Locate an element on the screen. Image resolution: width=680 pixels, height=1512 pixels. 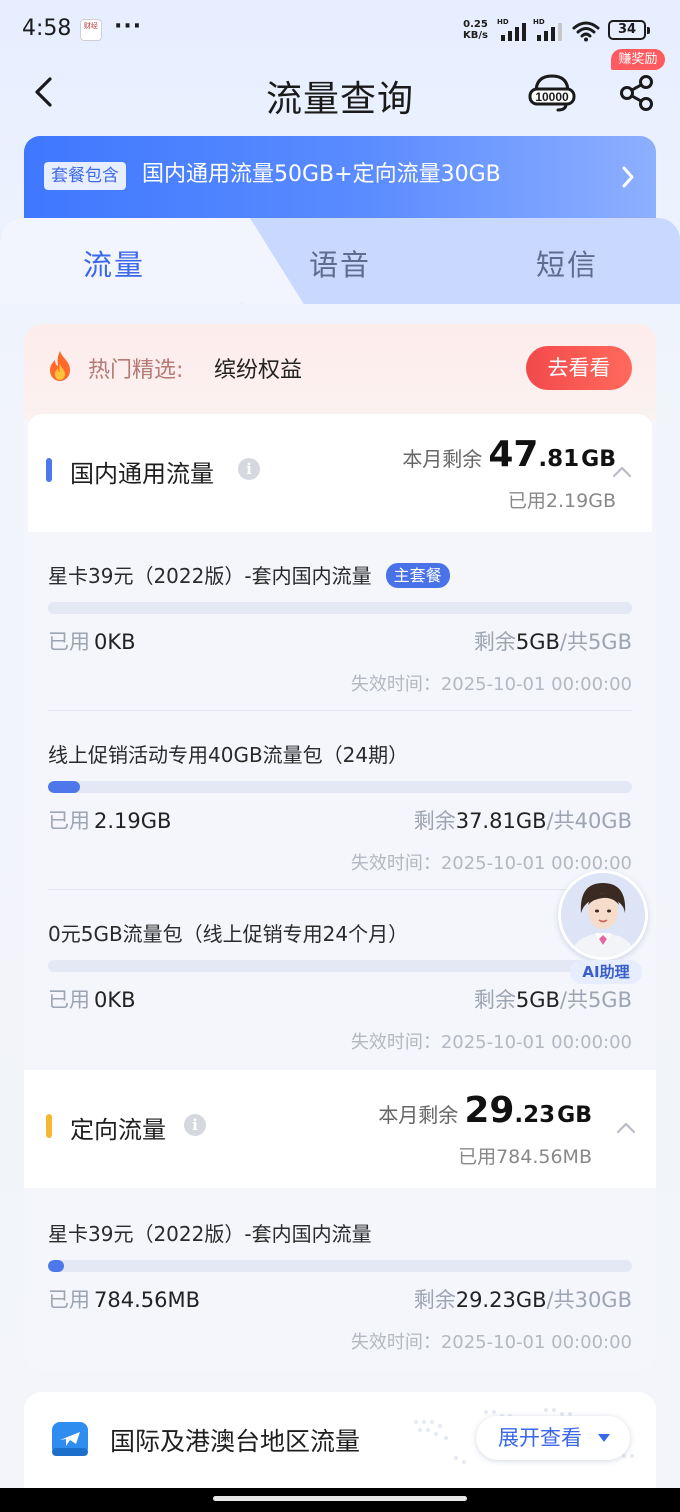
remain-value: 29.23GB is located at coordinates (501, 1300).